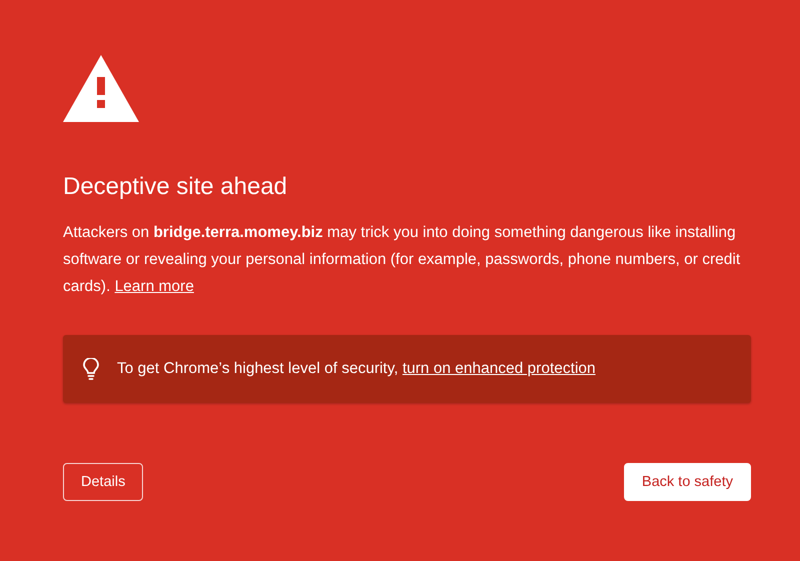 This screenshot has width=800, height=561. I want to click on protection-message: To get Chrome’s highest level of security, turn on enhanced protection, so click(356, 369).